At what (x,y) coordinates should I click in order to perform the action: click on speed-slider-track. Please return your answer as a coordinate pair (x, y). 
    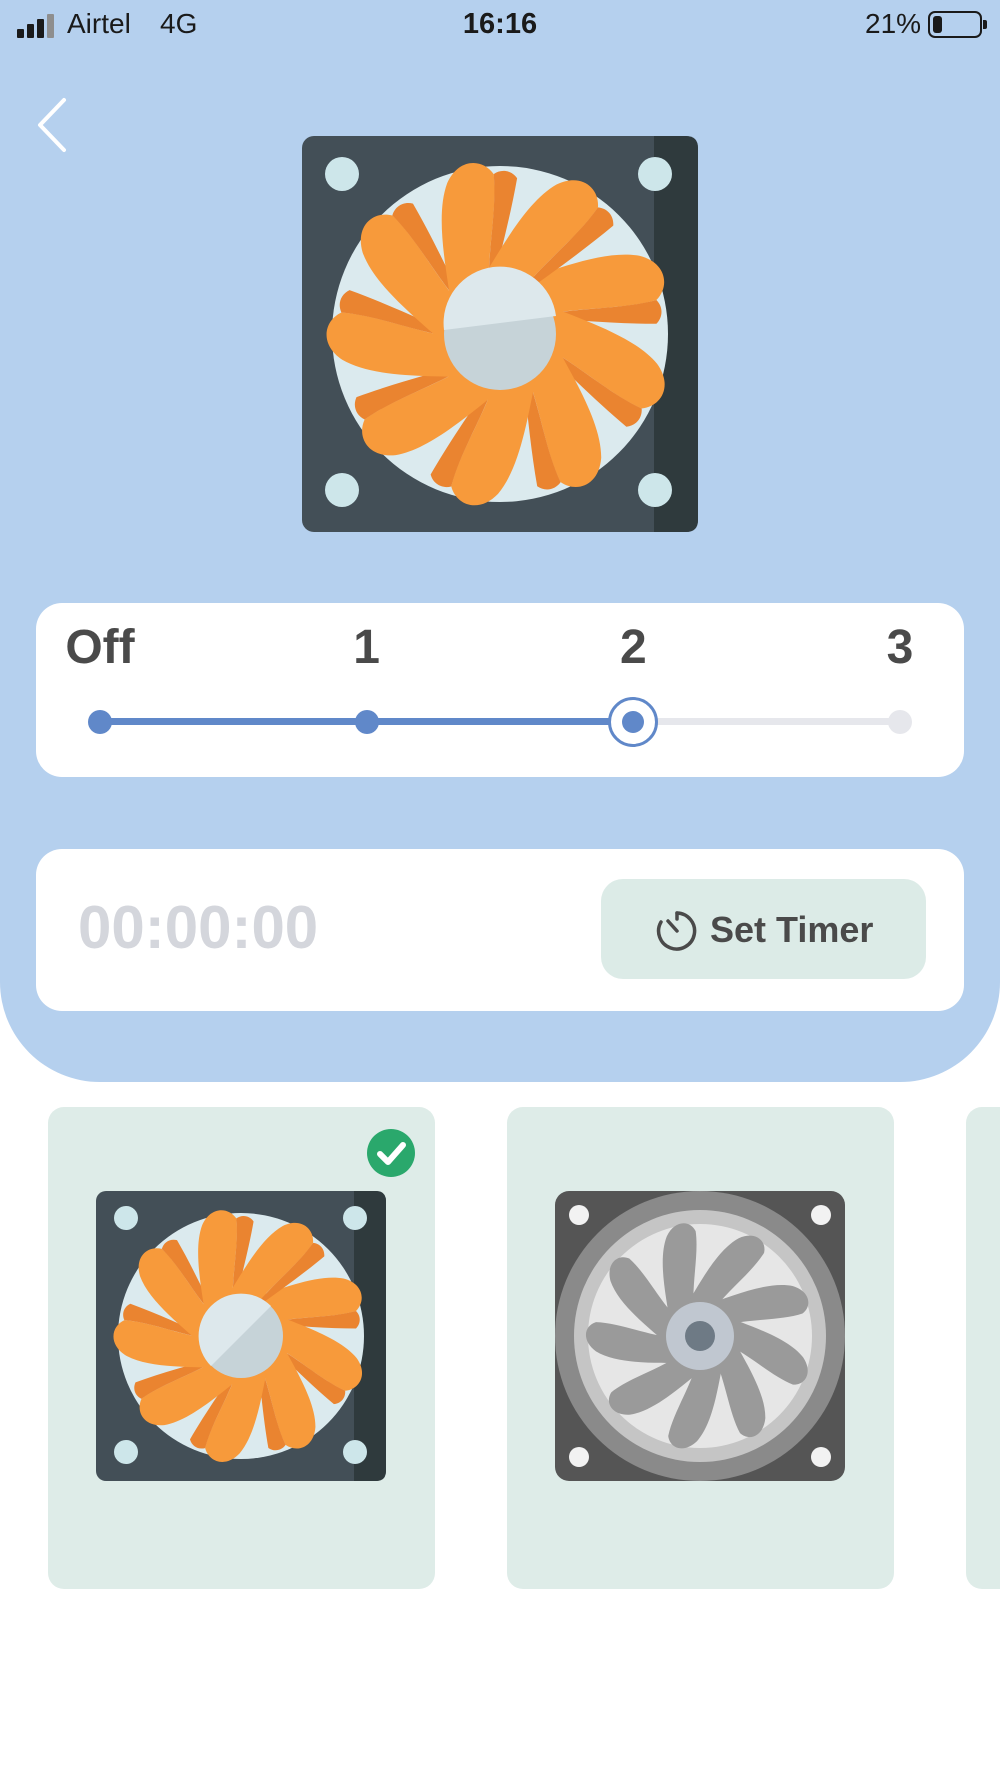
    Looking at the image, I should click on (500, 721).